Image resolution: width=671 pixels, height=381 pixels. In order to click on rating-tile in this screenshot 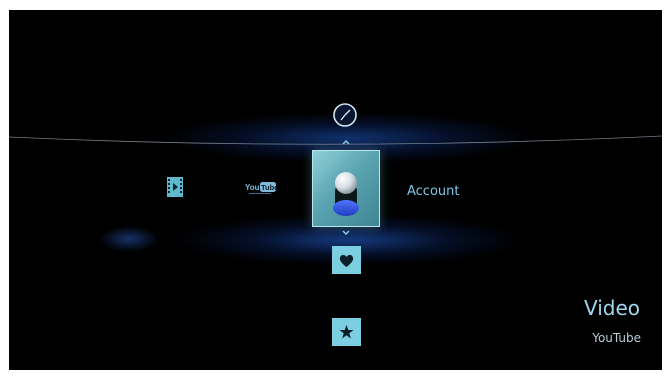, I will do `click(346, 332)`.